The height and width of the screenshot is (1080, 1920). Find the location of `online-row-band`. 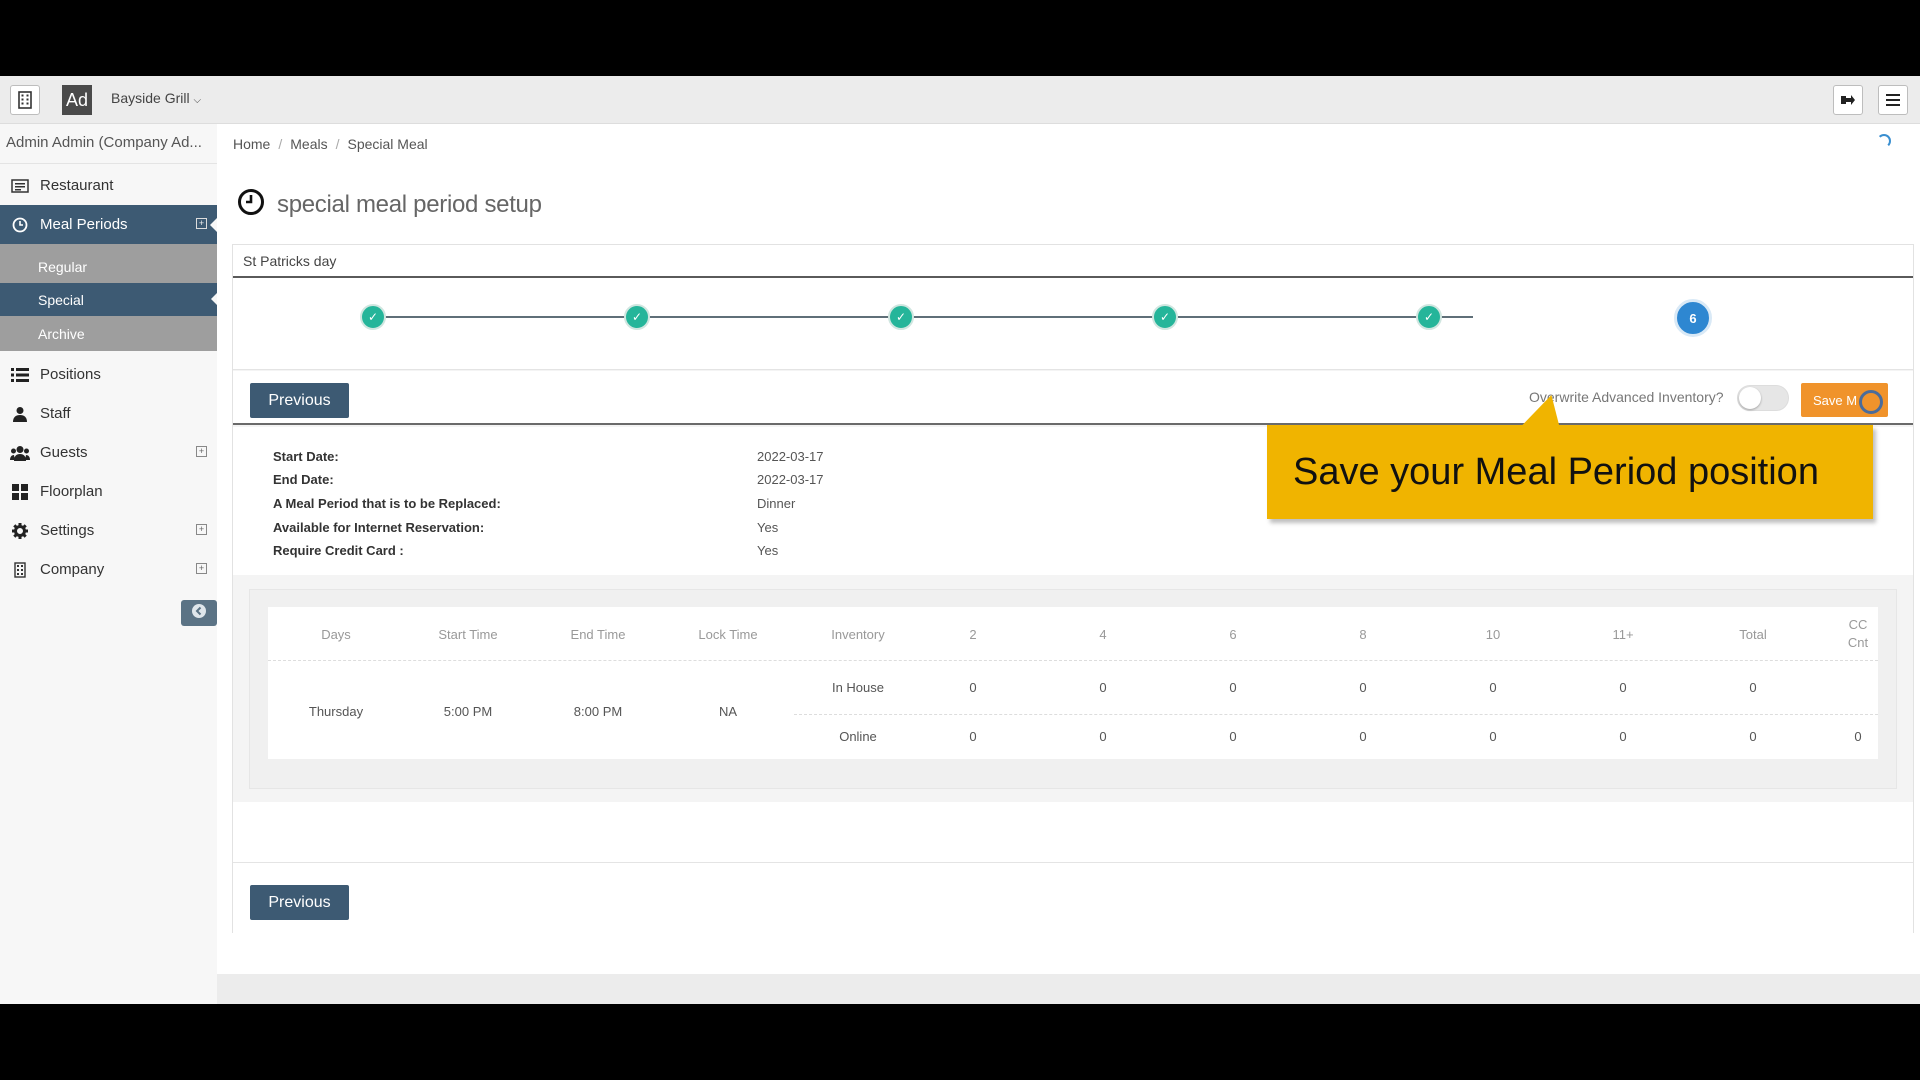

online-row-band is located at coordinates (1336, 736).